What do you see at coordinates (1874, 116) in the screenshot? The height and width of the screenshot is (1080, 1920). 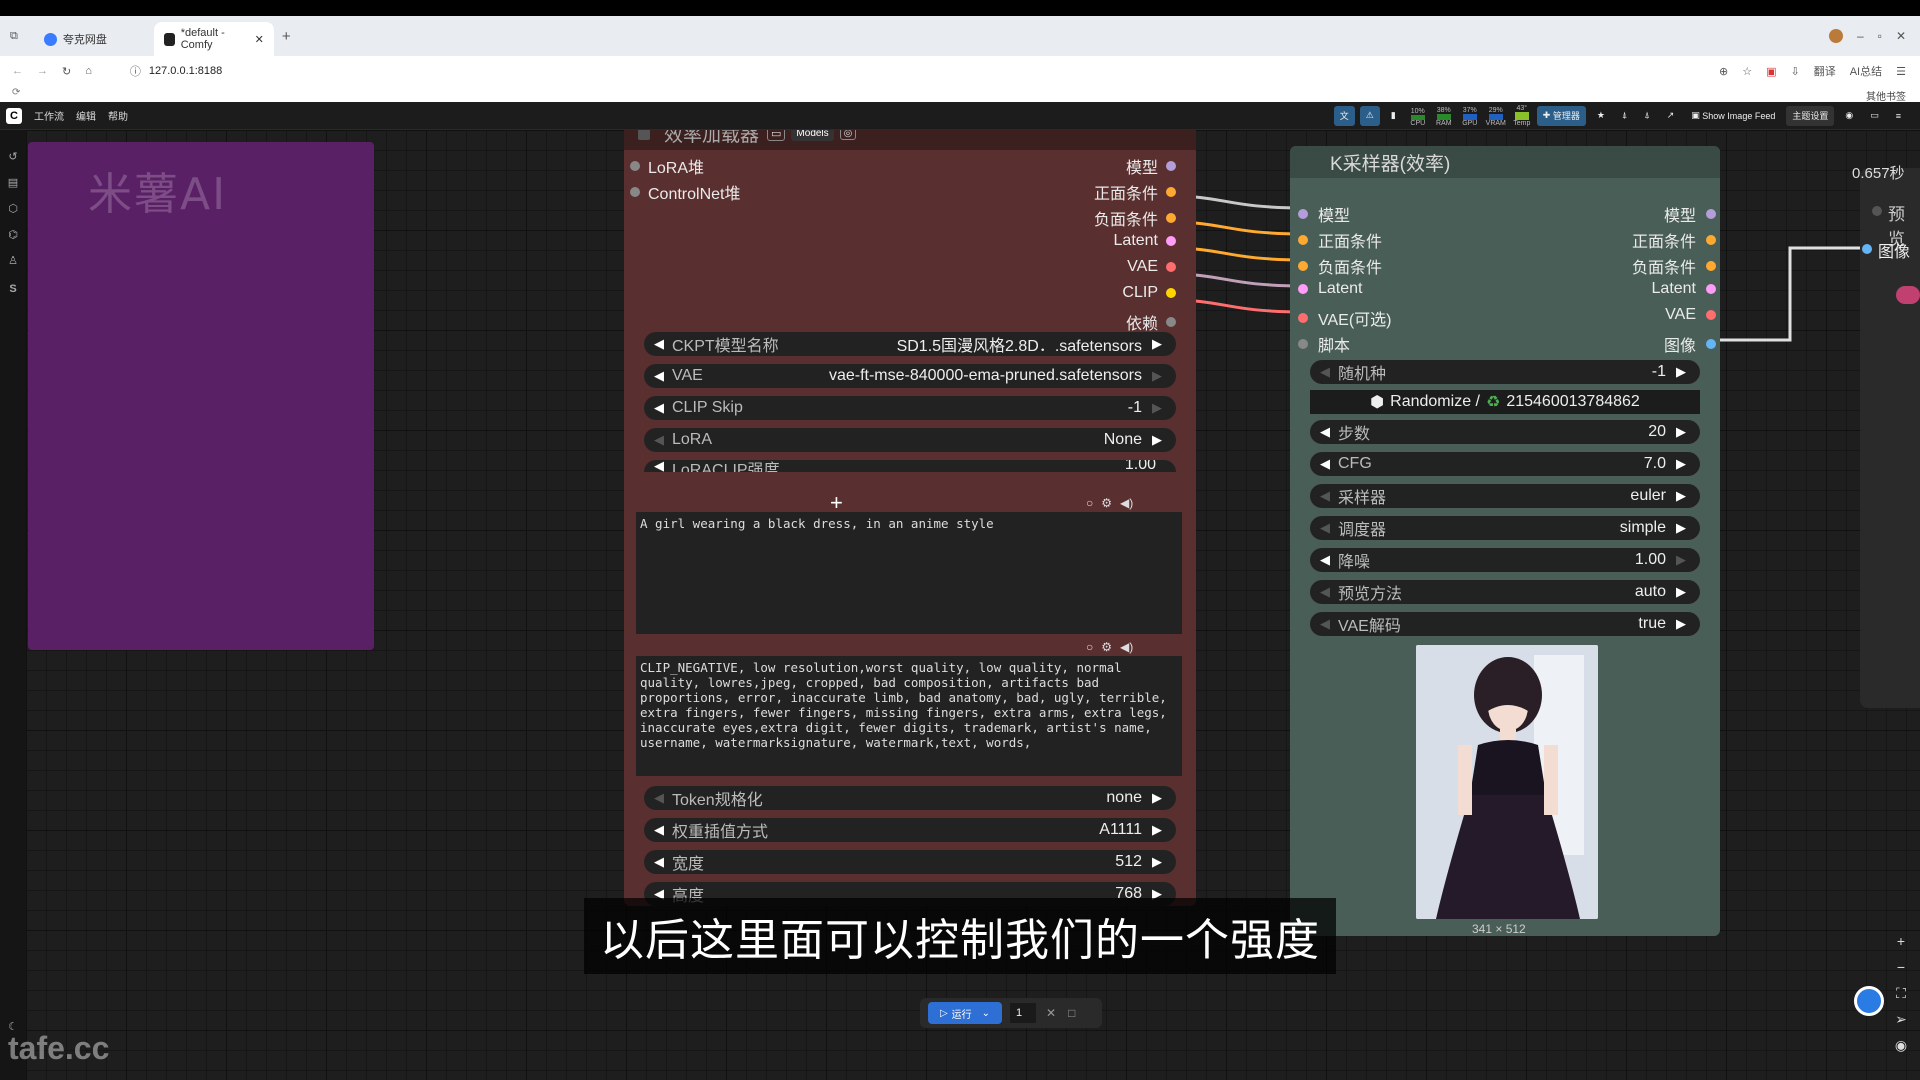 I see `panel-toggle-icon: ▭` at bounding box center [1874, 116].